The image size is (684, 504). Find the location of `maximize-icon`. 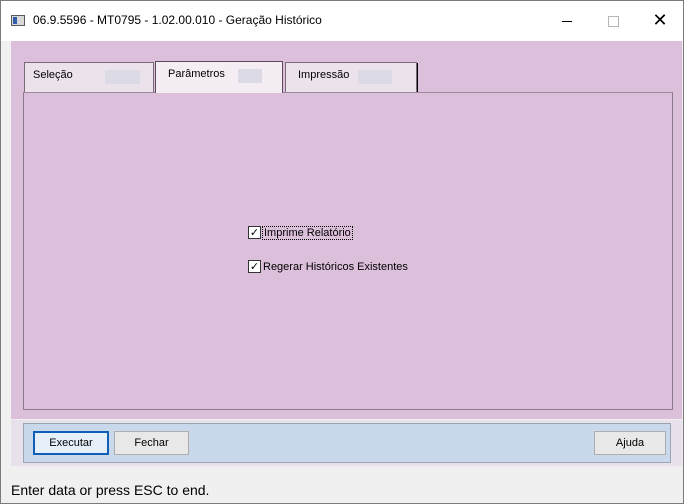

maximize-icon is located at coordinates (613, 21).